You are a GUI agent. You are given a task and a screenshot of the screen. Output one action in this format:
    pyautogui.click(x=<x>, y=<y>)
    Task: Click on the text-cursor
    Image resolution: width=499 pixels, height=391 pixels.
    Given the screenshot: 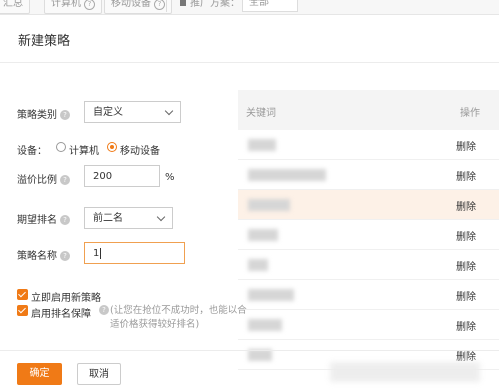 What is the action you would take?
    pyautogui.click(x=101, y=253)
    